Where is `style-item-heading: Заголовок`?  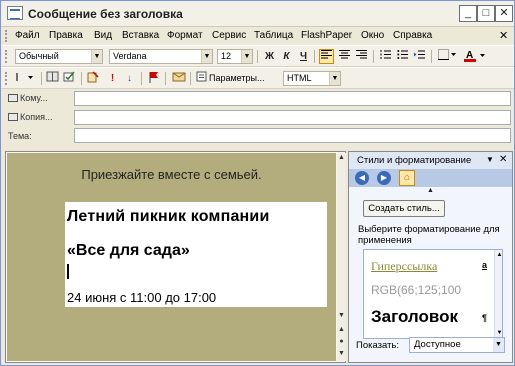
style-item-heading: Заголовок is located at coordinates (414, 317).